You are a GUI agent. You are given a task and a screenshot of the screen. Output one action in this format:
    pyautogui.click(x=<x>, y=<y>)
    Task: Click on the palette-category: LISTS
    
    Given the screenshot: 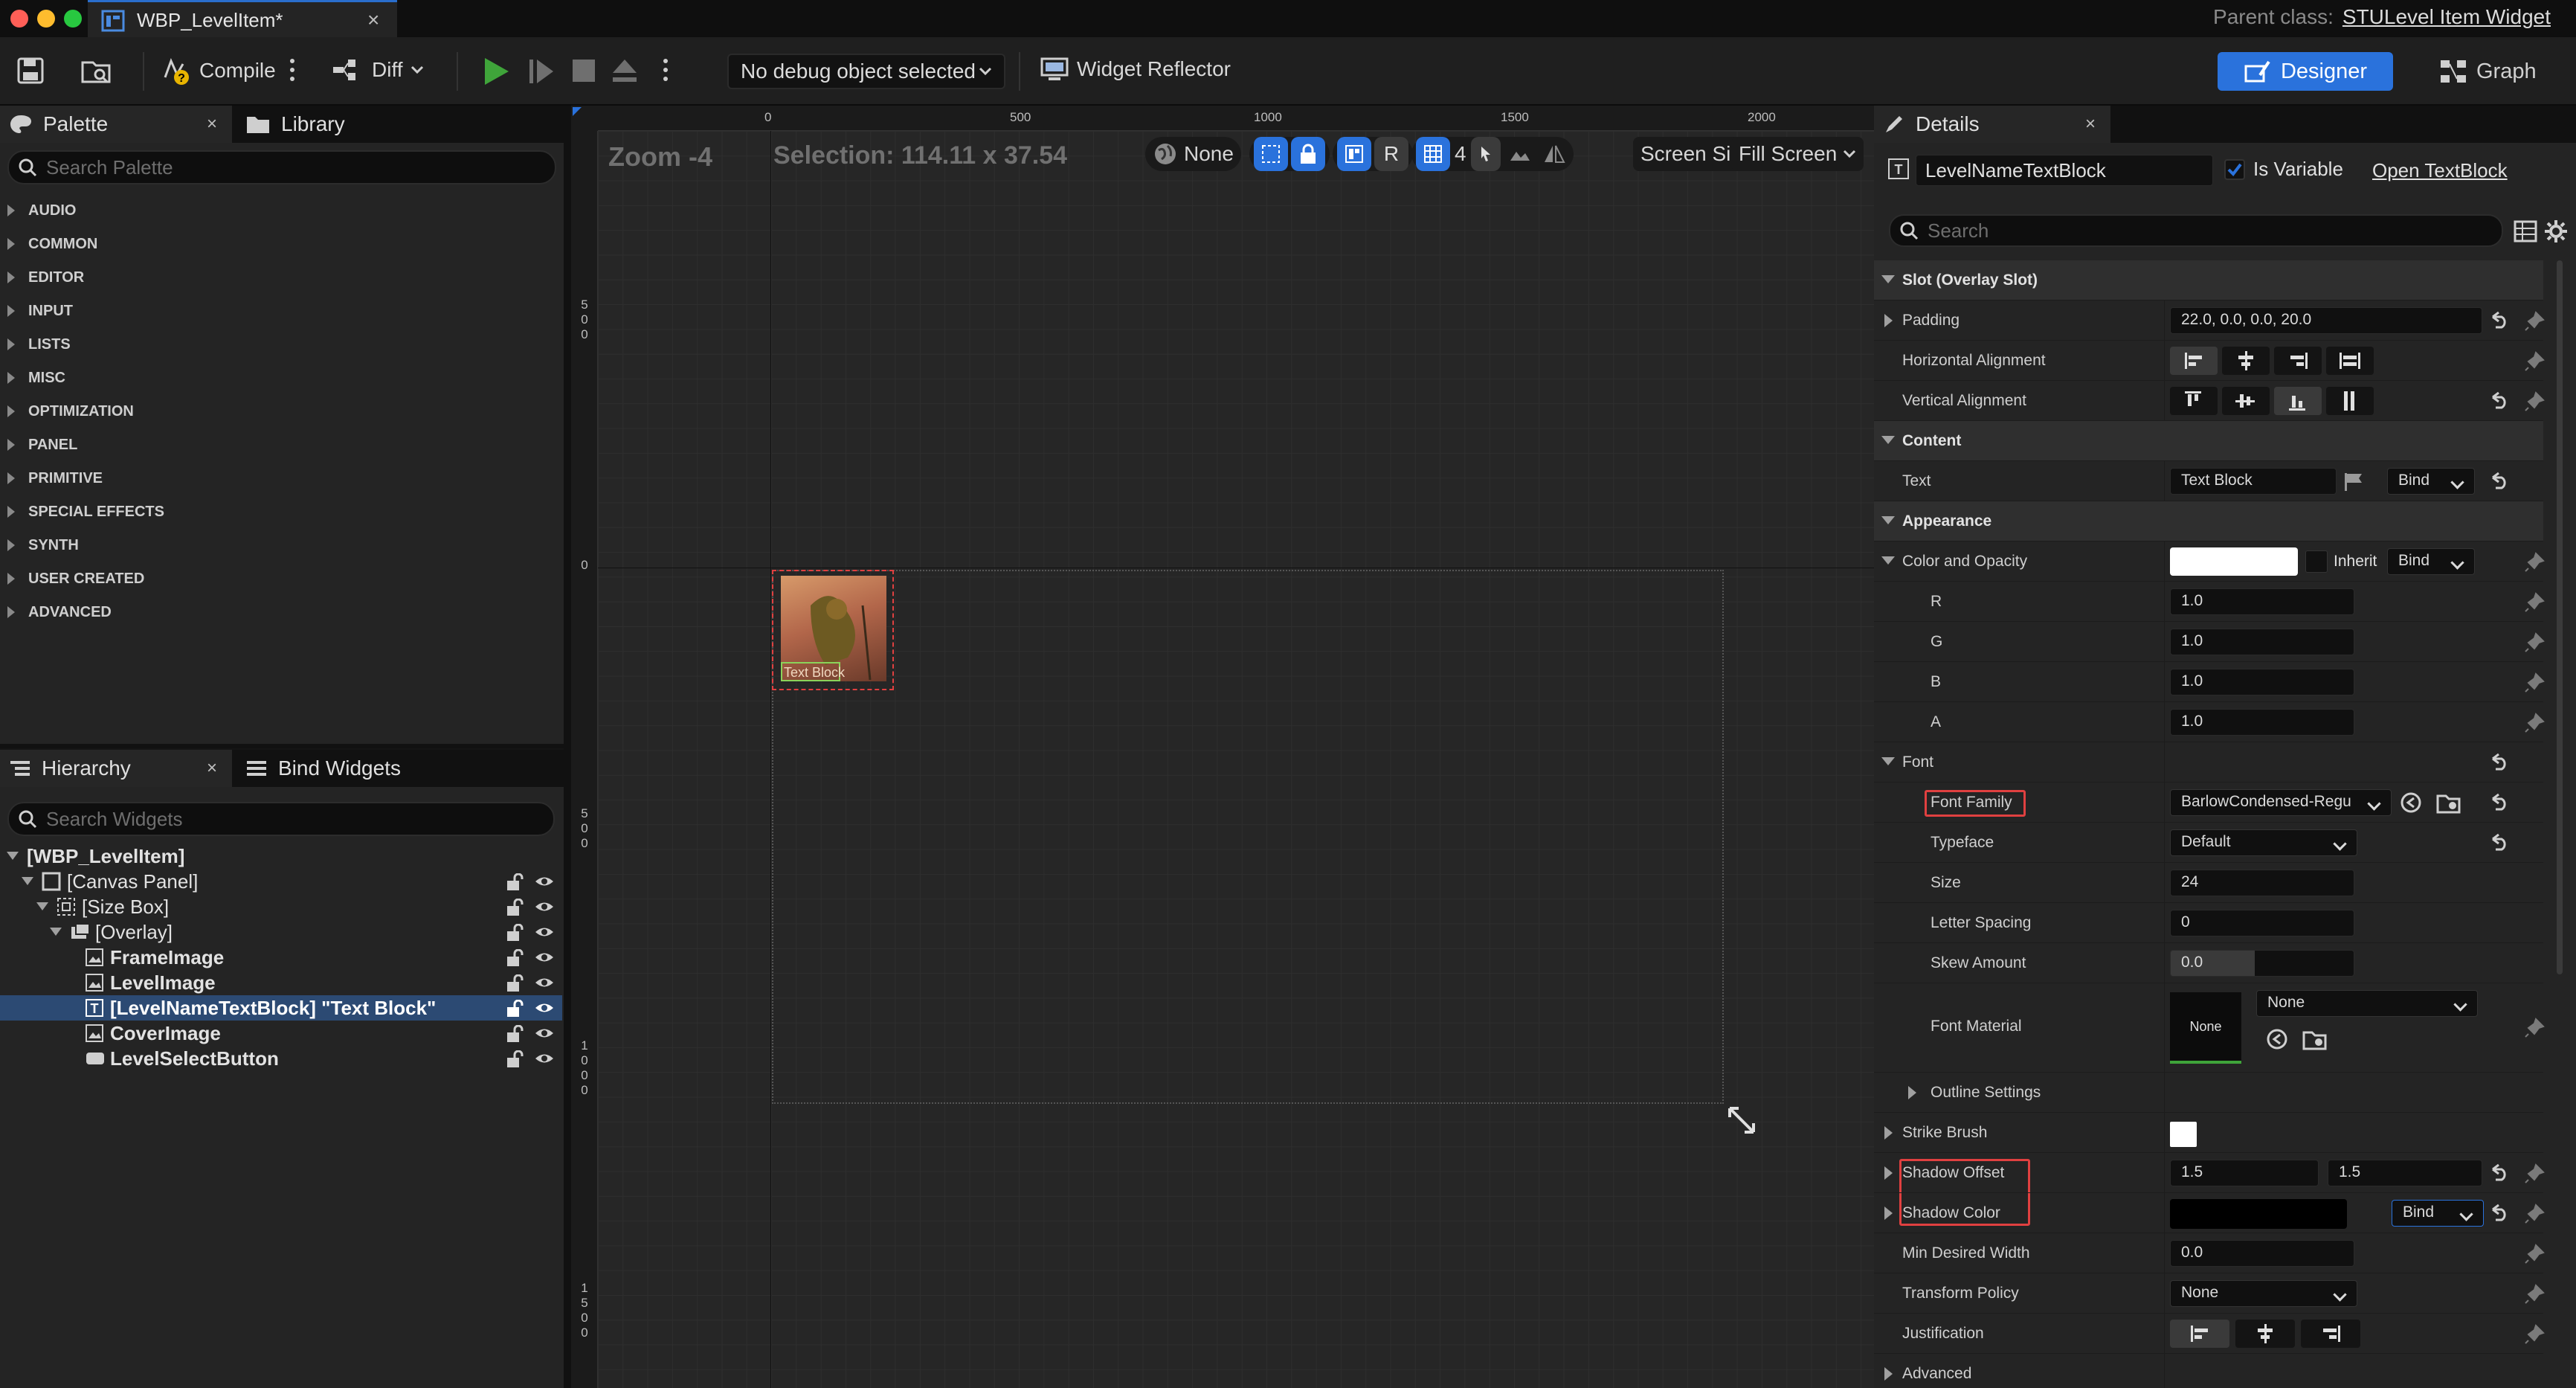 What is the action you would take?
    pyautogui.click(x=35, y=344)
    